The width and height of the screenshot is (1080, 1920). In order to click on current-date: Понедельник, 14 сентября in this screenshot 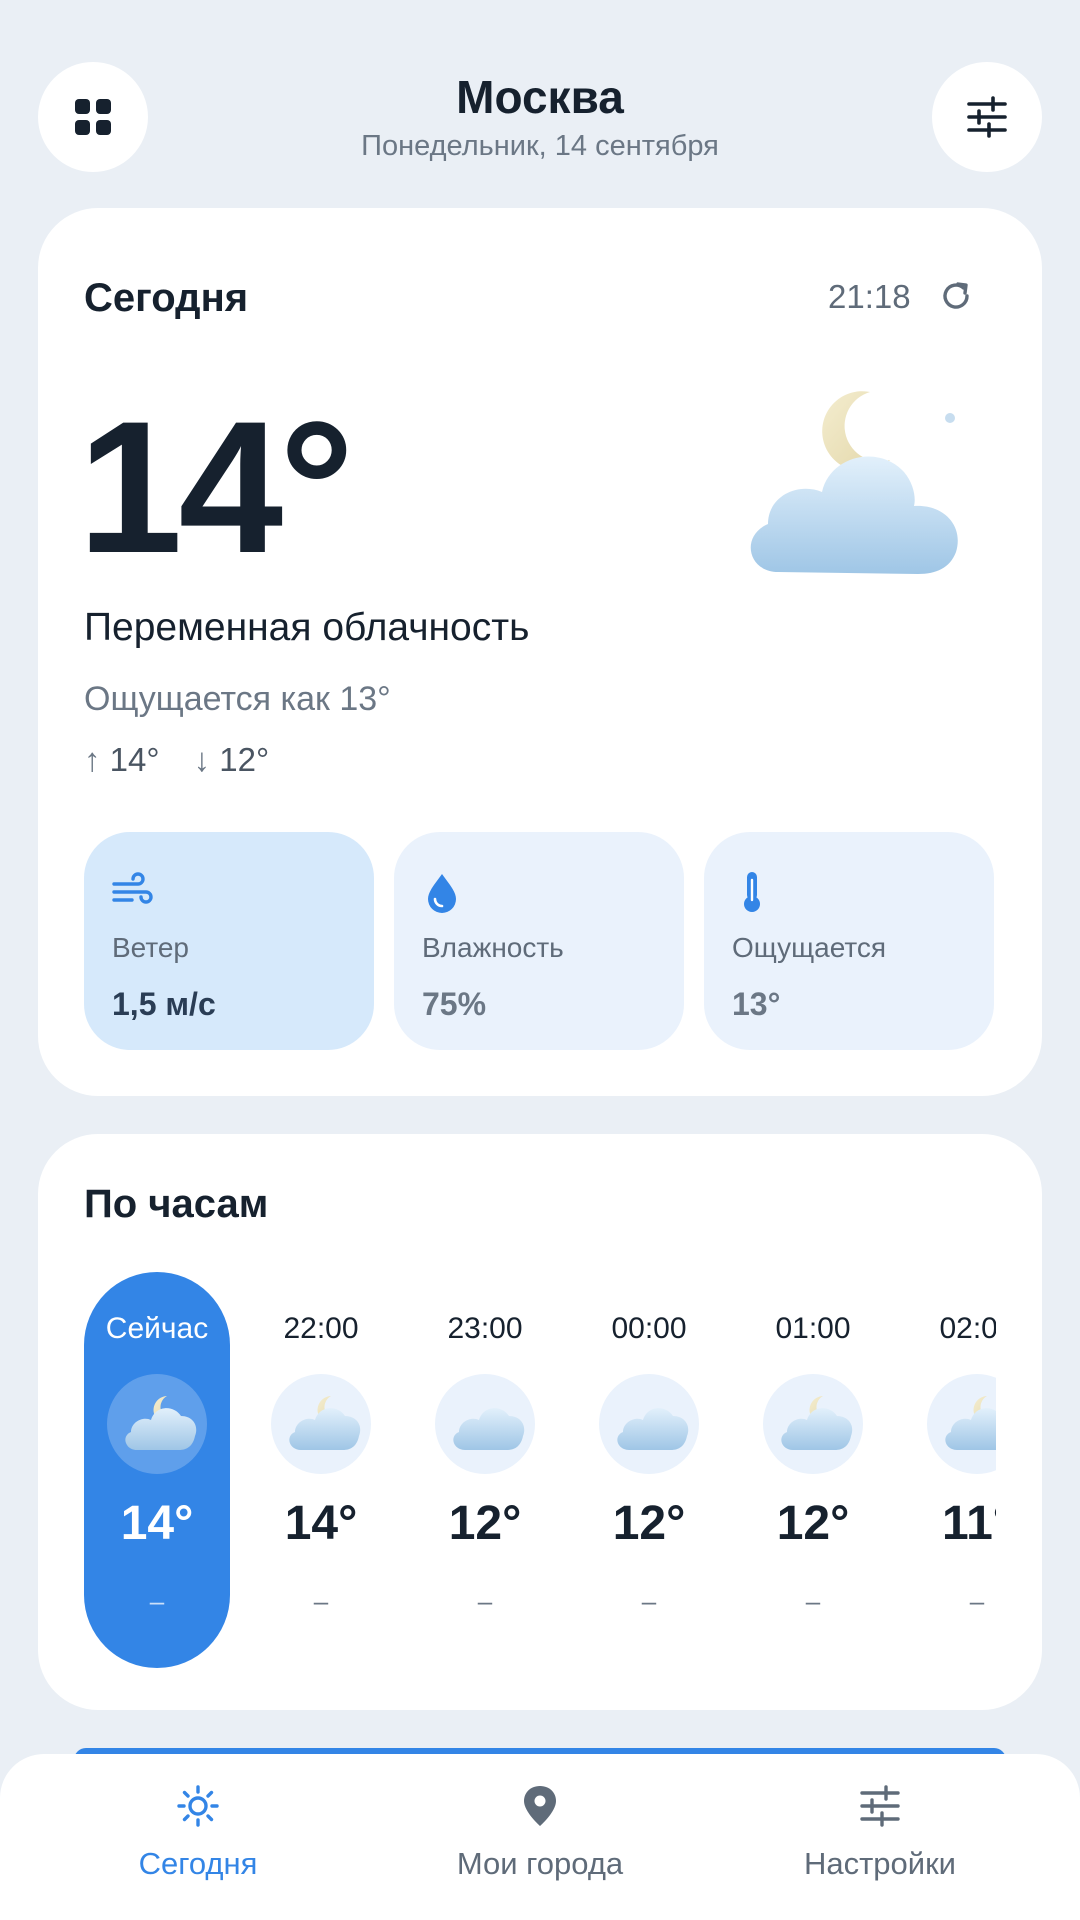, I will do `click(540, 146)`.